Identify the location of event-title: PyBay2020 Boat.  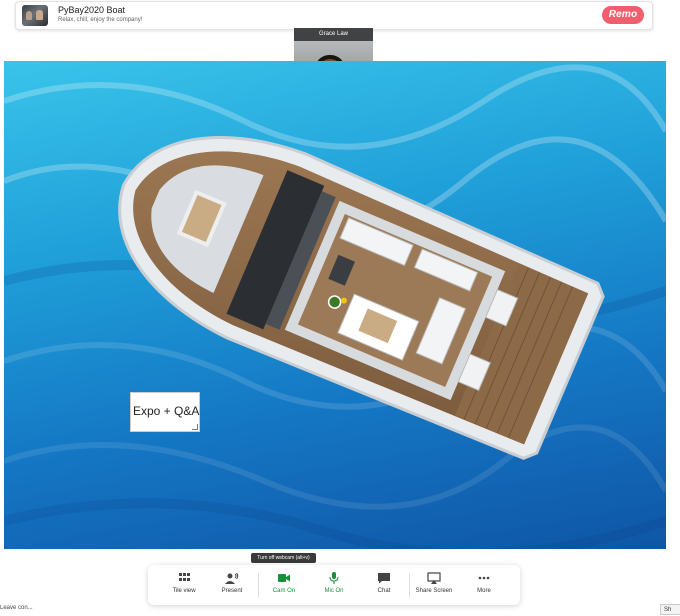
(92, 10).